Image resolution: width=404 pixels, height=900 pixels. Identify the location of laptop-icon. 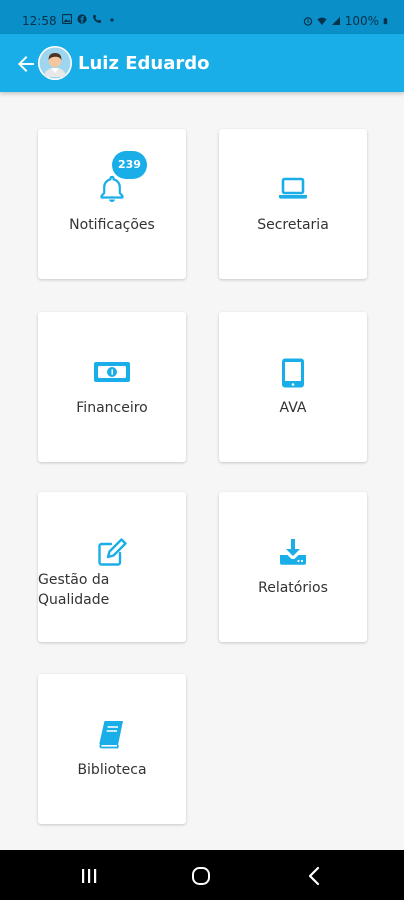
(293, 188).